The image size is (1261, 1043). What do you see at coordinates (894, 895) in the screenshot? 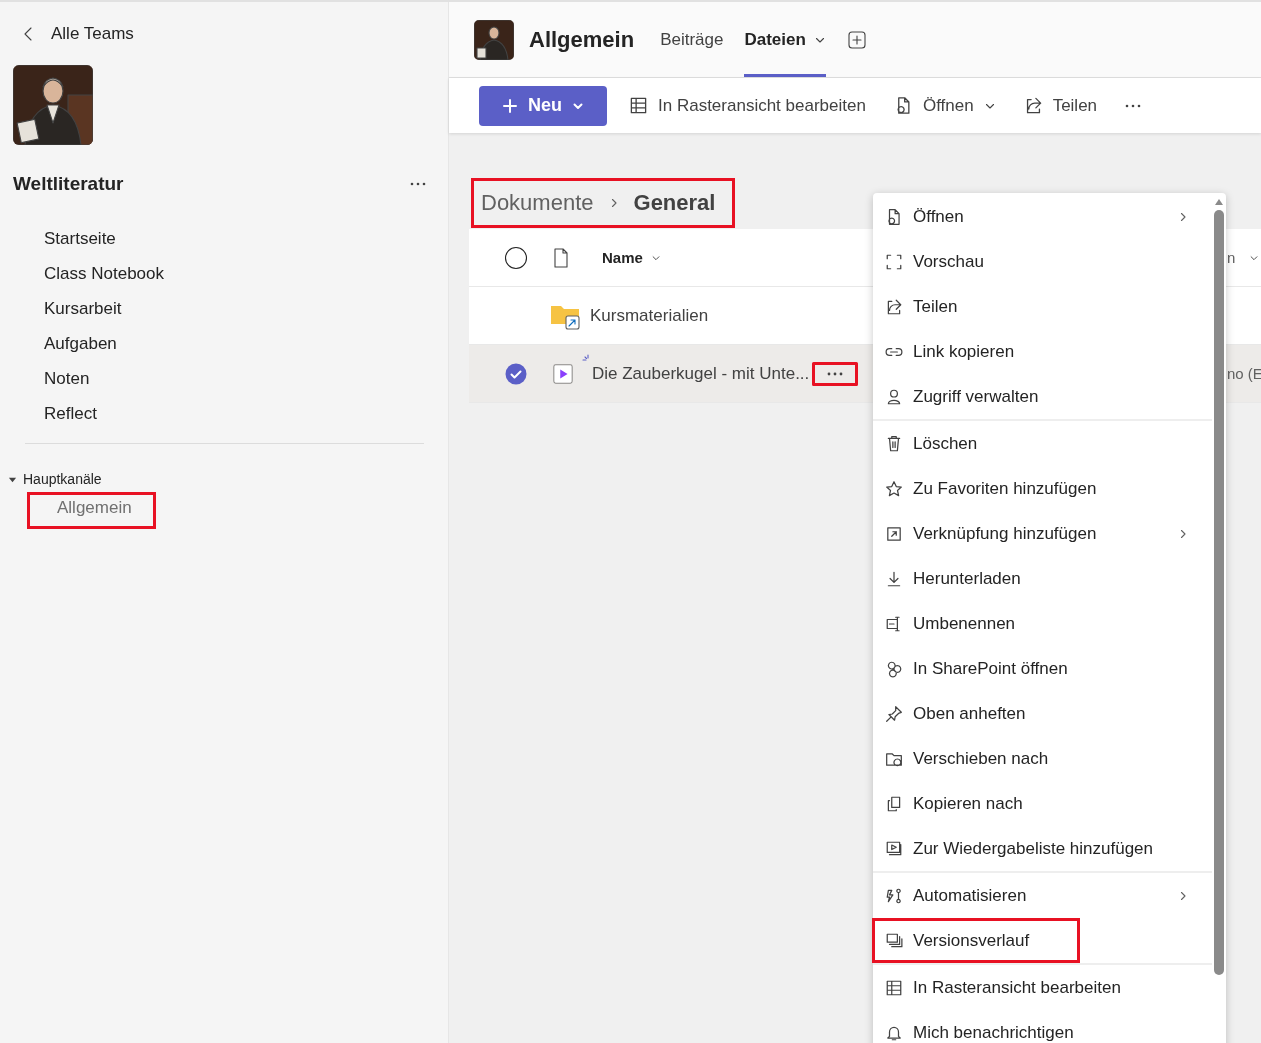
I see `flow-icon` at bounding box center [894, 895].